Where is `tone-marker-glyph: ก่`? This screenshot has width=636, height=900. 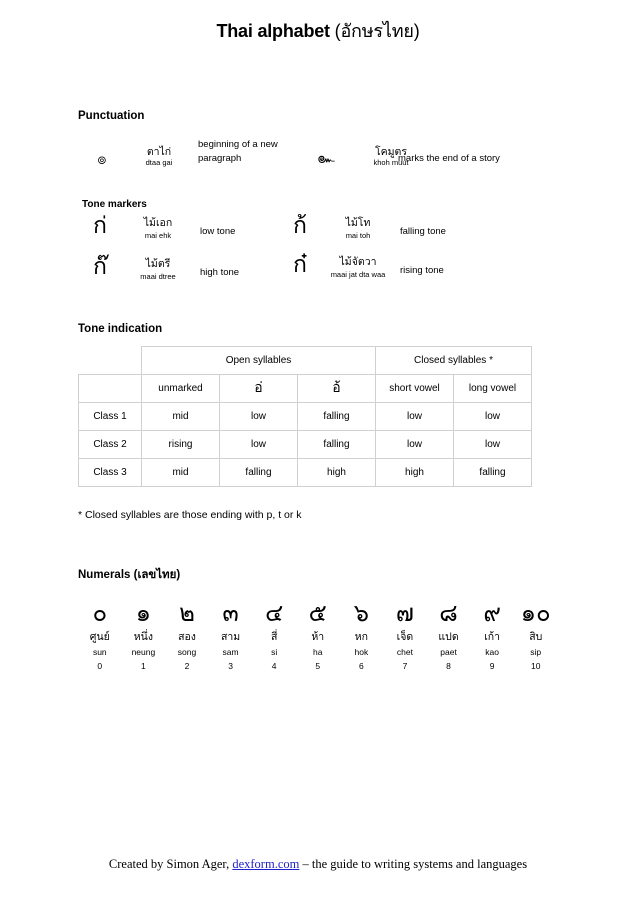 tone-marker-glyph: ก่ is located at coordinates (100, 226).